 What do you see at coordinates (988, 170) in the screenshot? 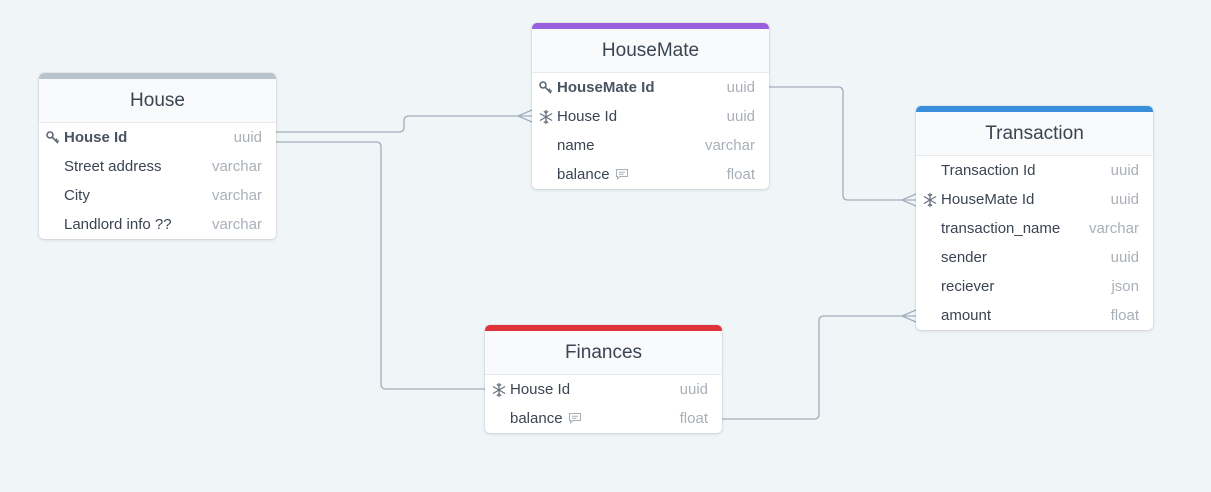
I see `field-name: Transaction Id` at bounding box center [988, 170].